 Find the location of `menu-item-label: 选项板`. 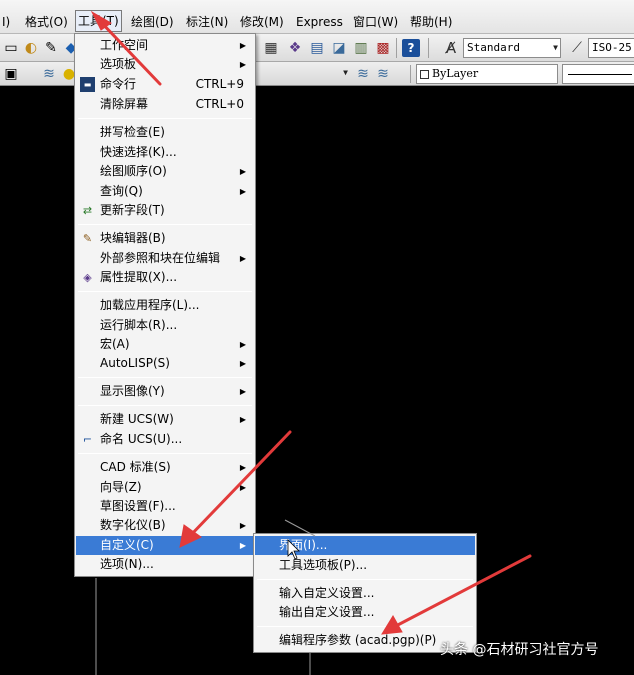

menu-item-label: 选项板 is located at coordinates (118, 64).